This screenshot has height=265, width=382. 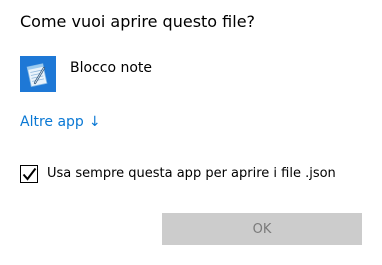 I want to click on checkmark-icon, so click(x=29, y=174).